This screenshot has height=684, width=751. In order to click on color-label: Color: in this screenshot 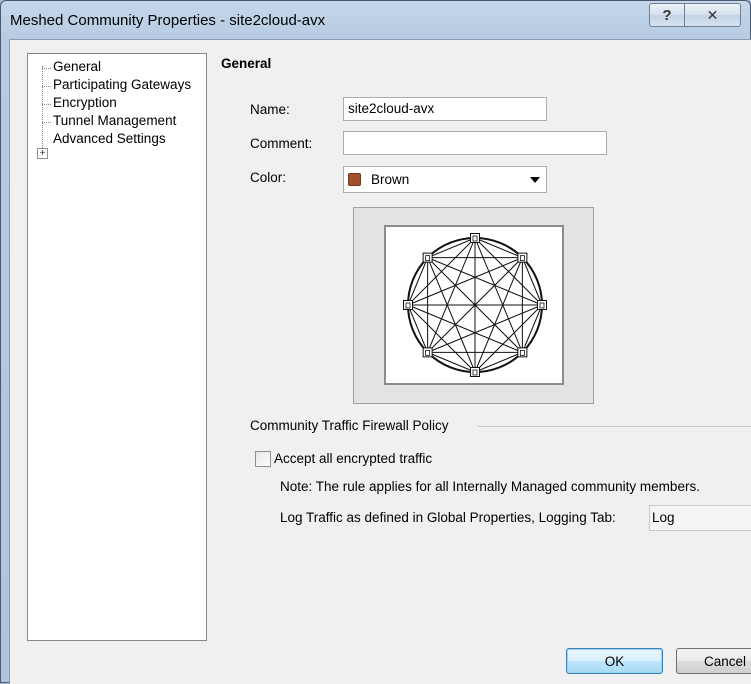, I will do `click(268, 177)`.